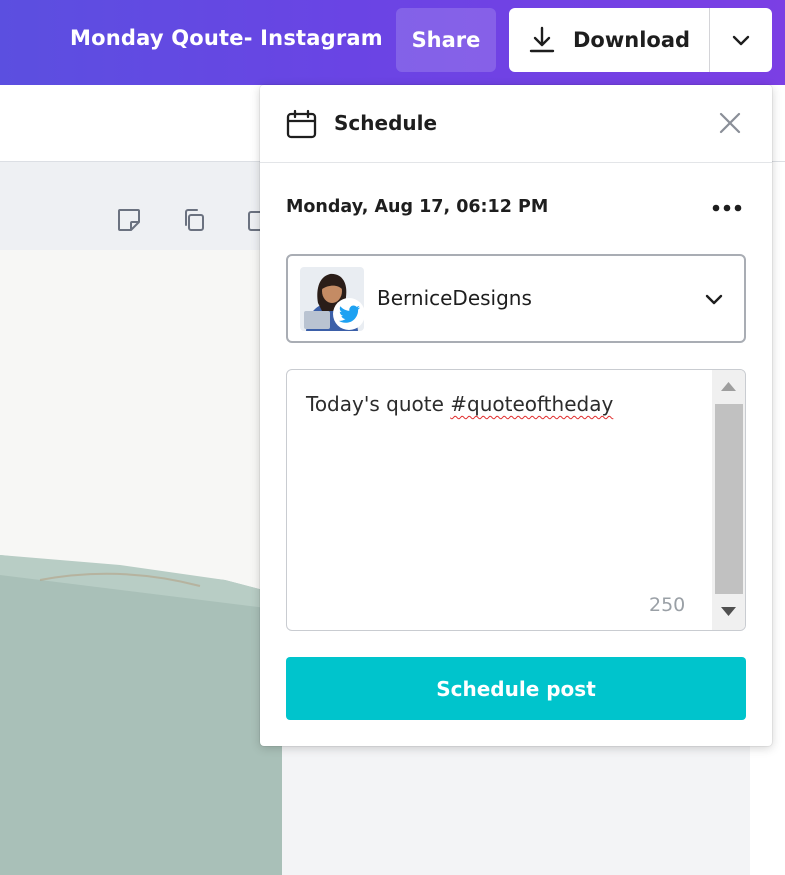 The height and width of the screenshot is (875, 785). Describe the element at coordinates (516, 688) in the screenshot. I see `schedule-post-button: Schedule post` at that location.